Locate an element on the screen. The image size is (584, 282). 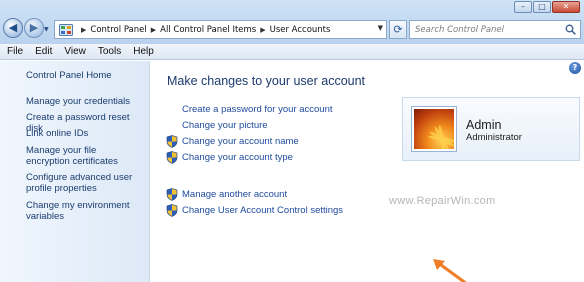
user-account-card: Admin Administrator is located at coordinates (491, 129).